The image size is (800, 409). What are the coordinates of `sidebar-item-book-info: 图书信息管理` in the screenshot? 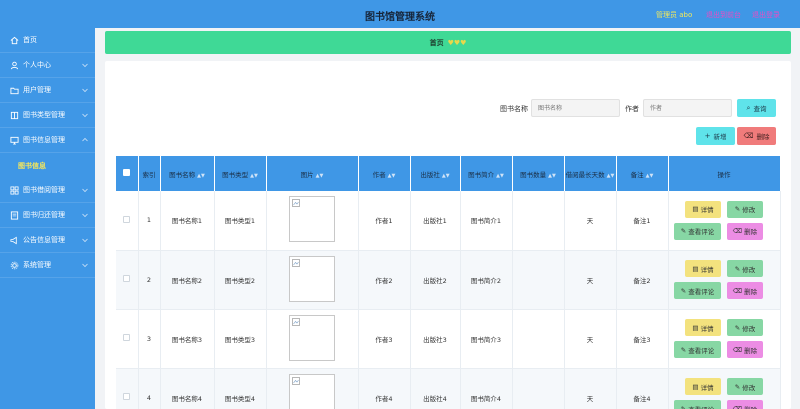 It's located at (47, 140).